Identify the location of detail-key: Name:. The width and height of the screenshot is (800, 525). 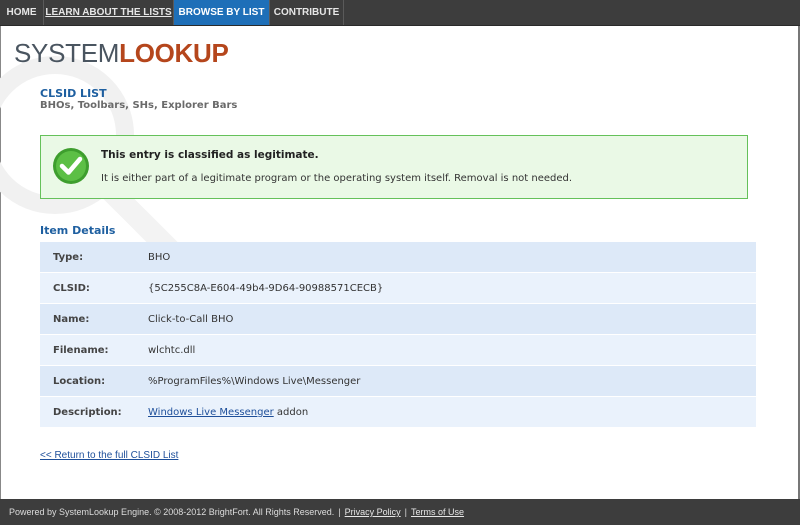
(94, 319).